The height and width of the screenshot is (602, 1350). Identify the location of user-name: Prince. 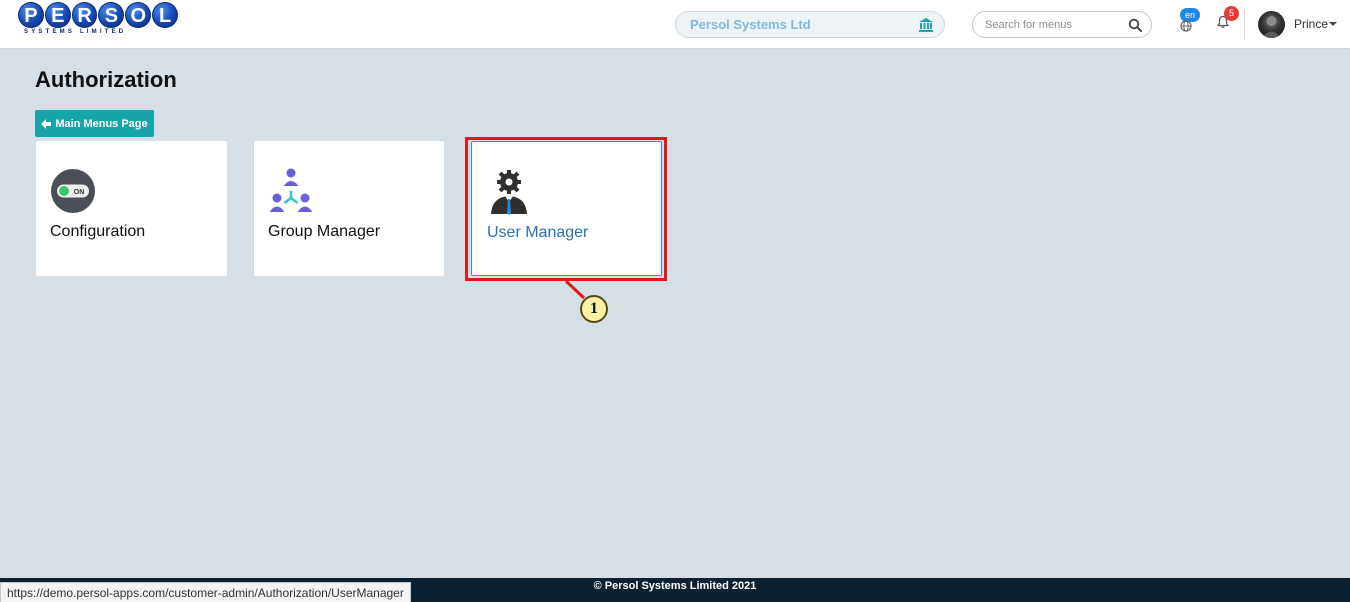
(1311, 24).